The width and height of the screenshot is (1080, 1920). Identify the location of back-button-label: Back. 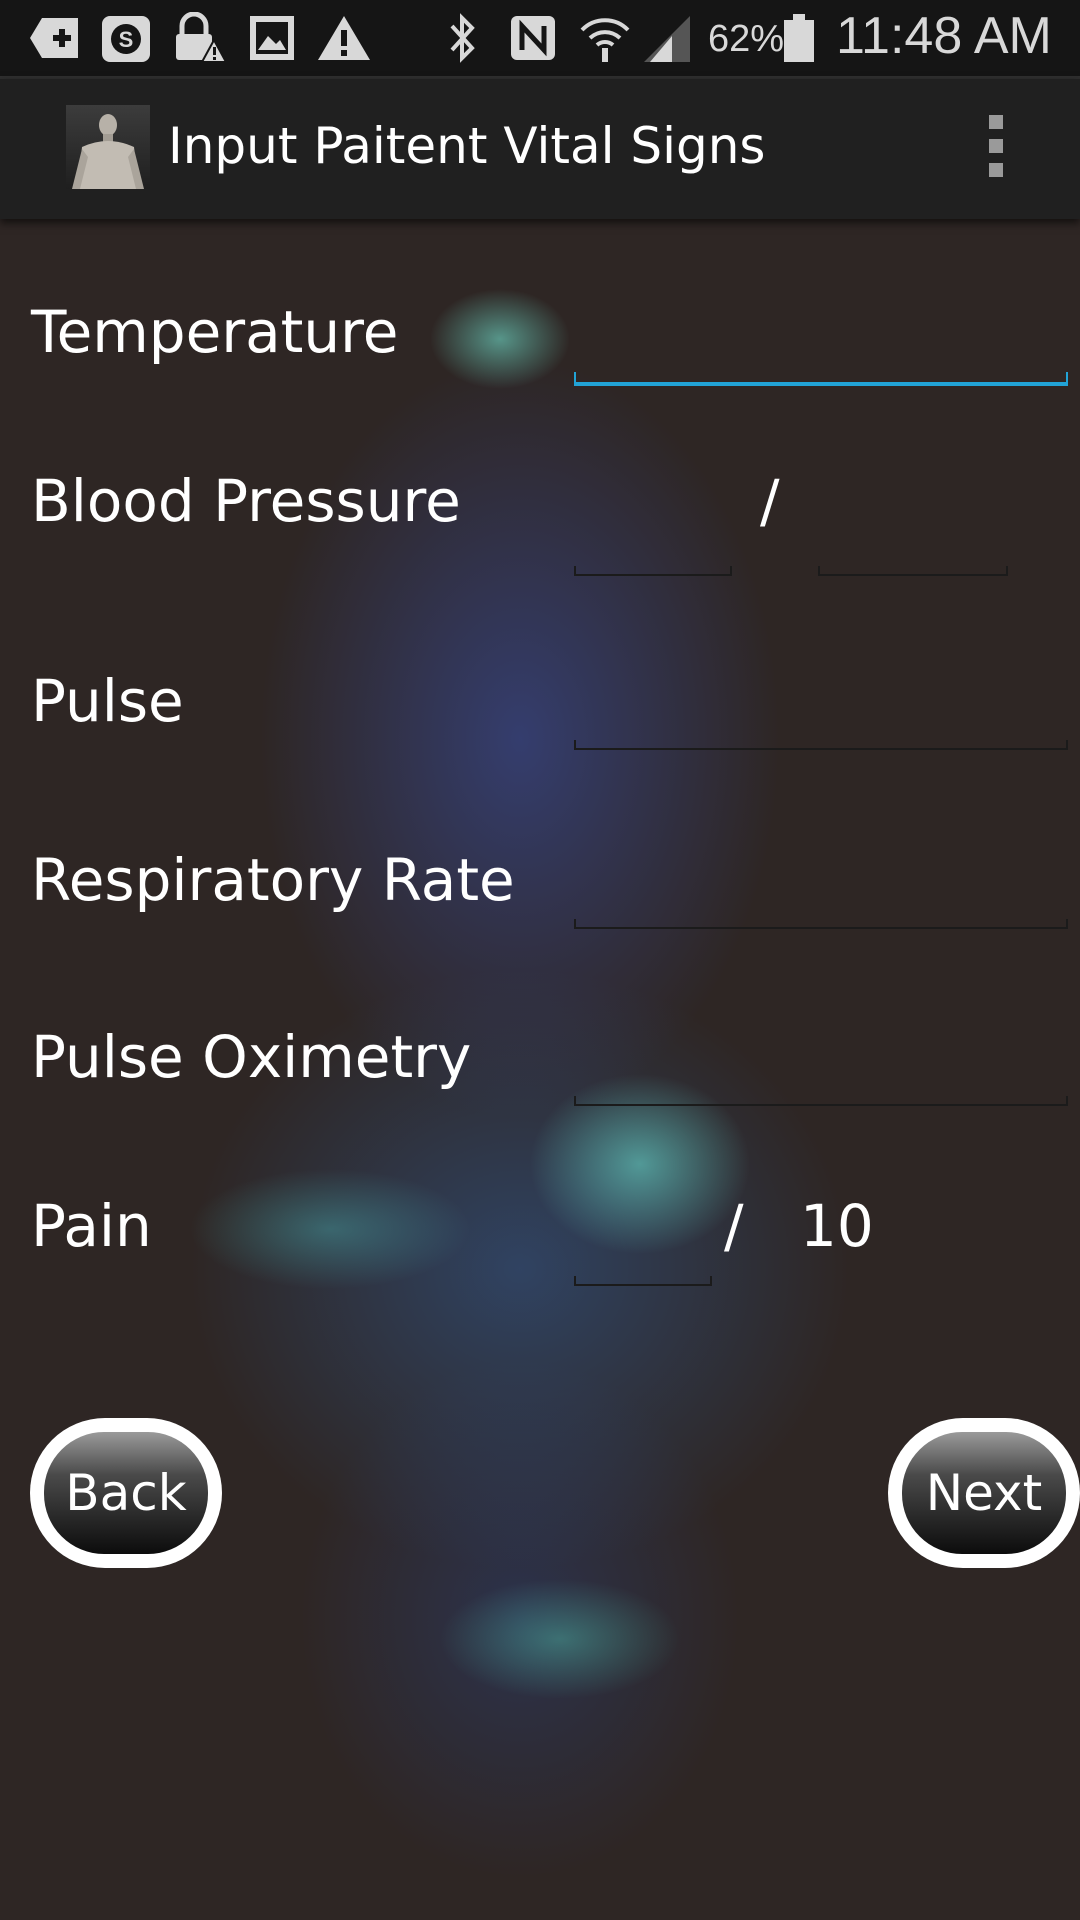
(126, 1493).